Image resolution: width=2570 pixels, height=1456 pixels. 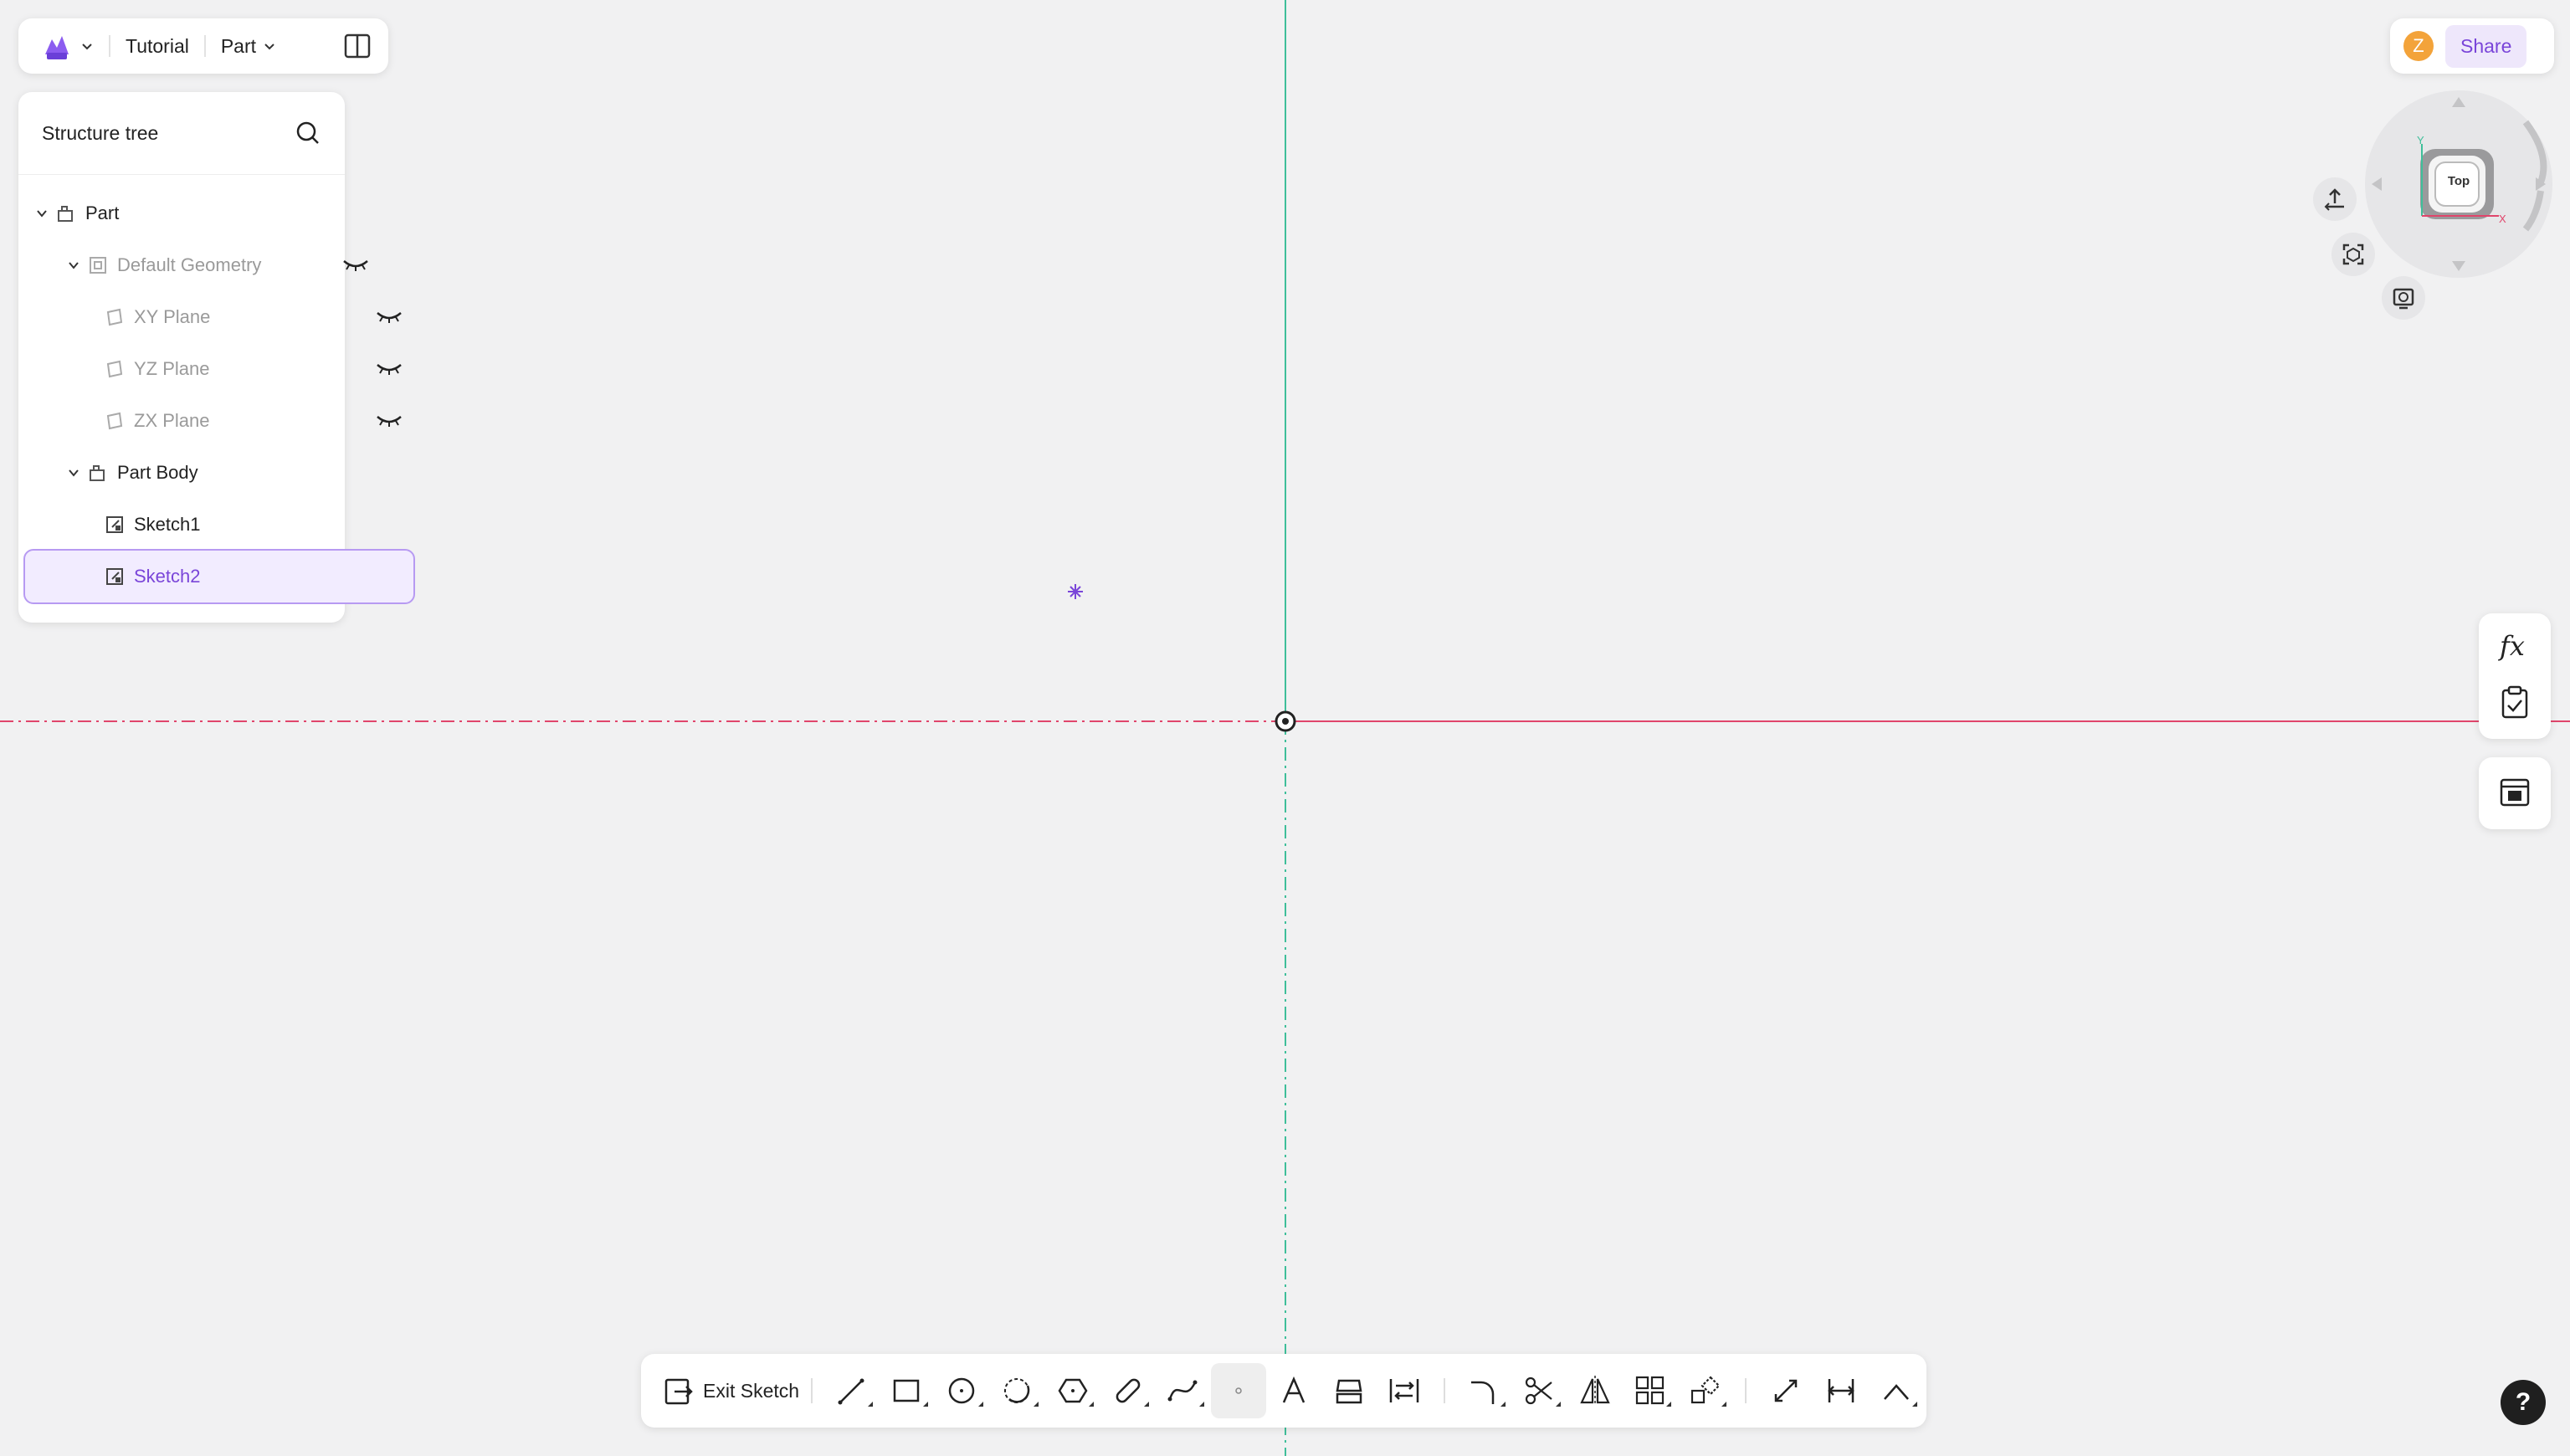 I want to click on arc-tool, so click(x=1017, y=1390).